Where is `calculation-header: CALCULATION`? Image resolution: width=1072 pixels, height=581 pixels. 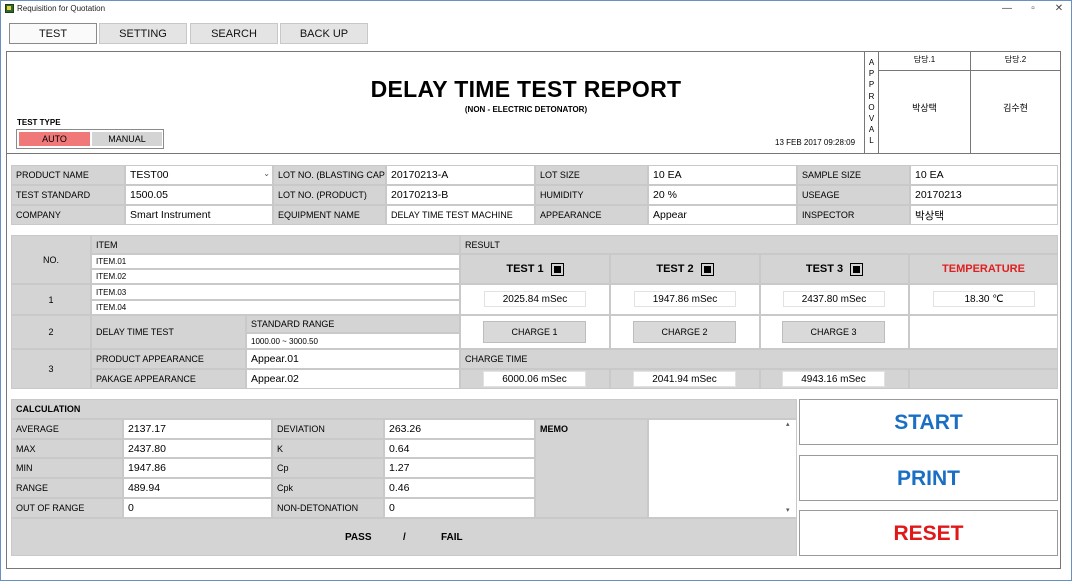 calculation-header: CALCULATION is located at coordinates (404, 409).